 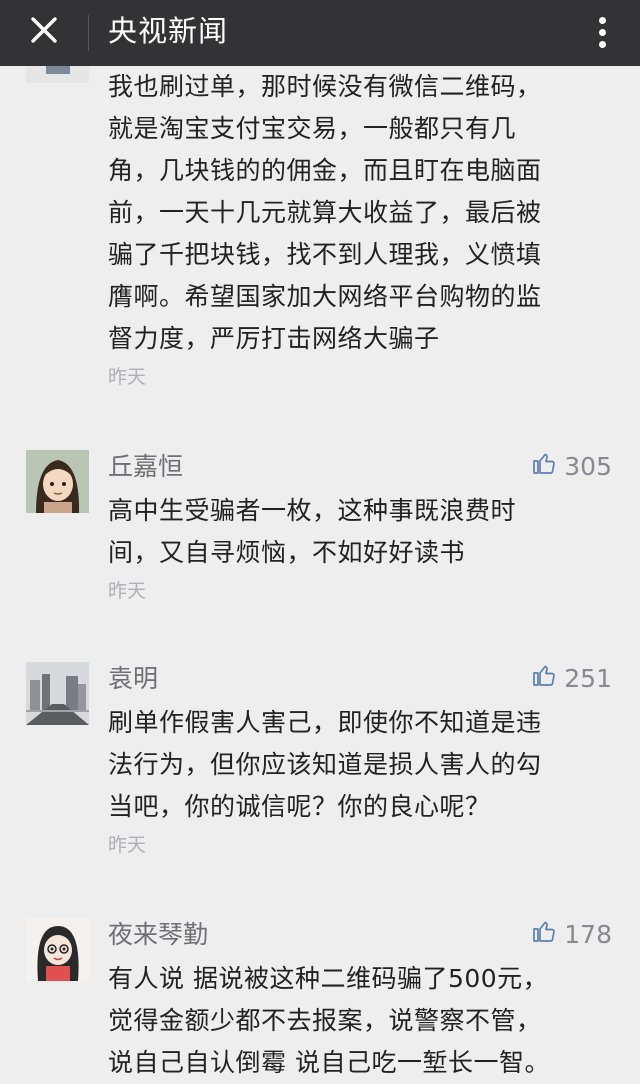 I want to click on top-nav-bar: 央视新闻, so click(x=320, y=33).